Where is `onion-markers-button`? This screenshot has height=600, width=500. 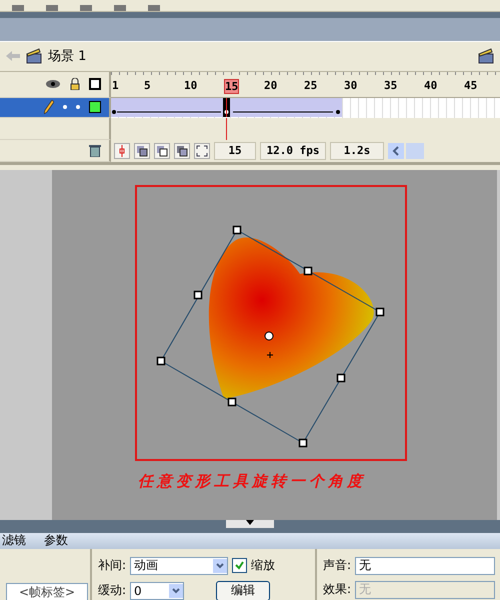
onion-markers-button is located at coordinates (202, 150).